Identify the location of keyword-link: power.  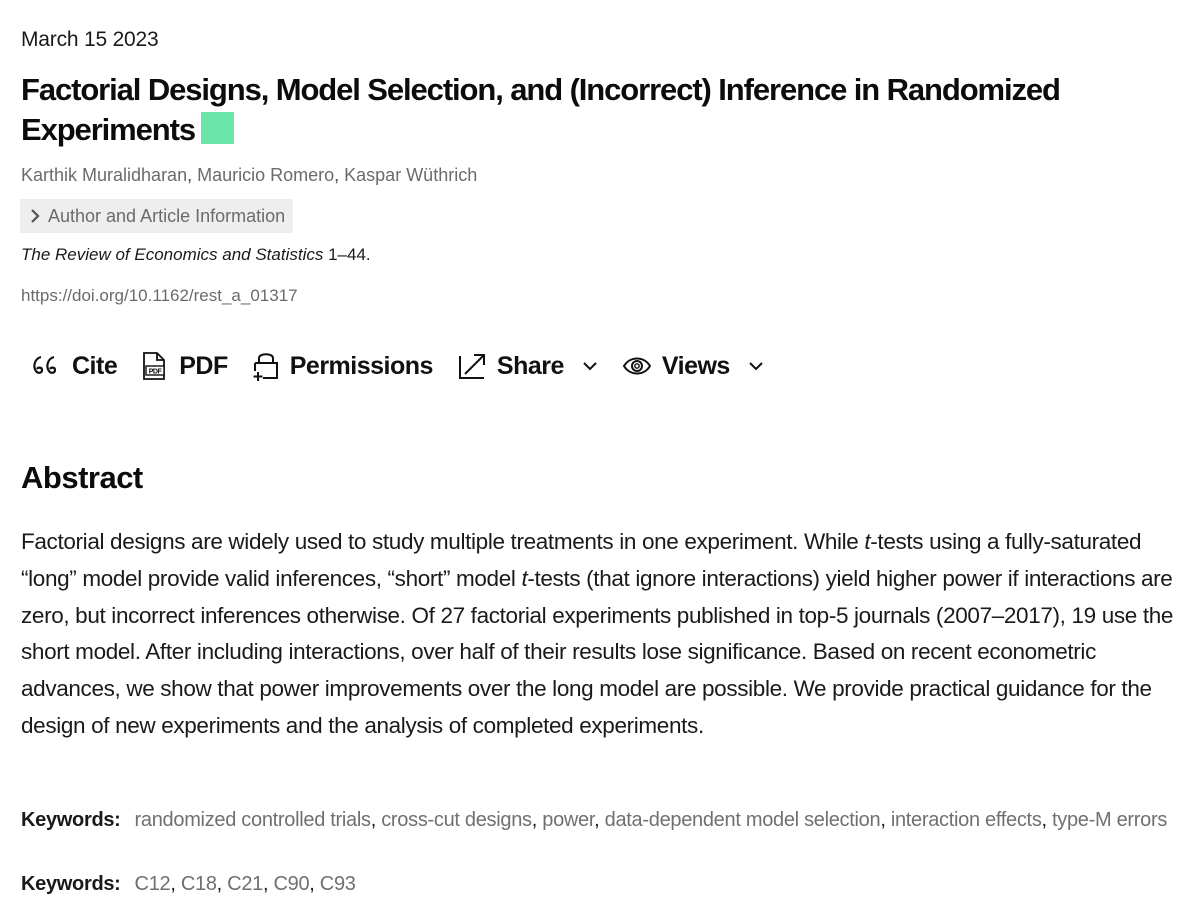
(568, 820).